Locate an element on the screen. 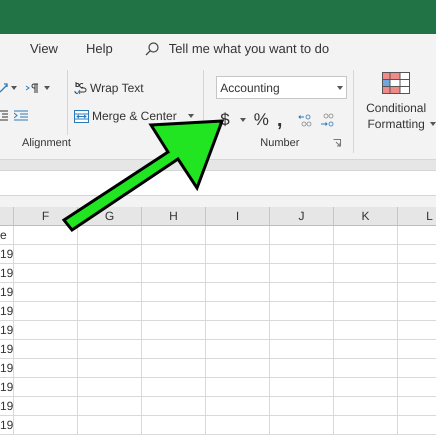 This screenshot has height=442, width=436. table-cell-text: e is located at coordinates (3, 235).